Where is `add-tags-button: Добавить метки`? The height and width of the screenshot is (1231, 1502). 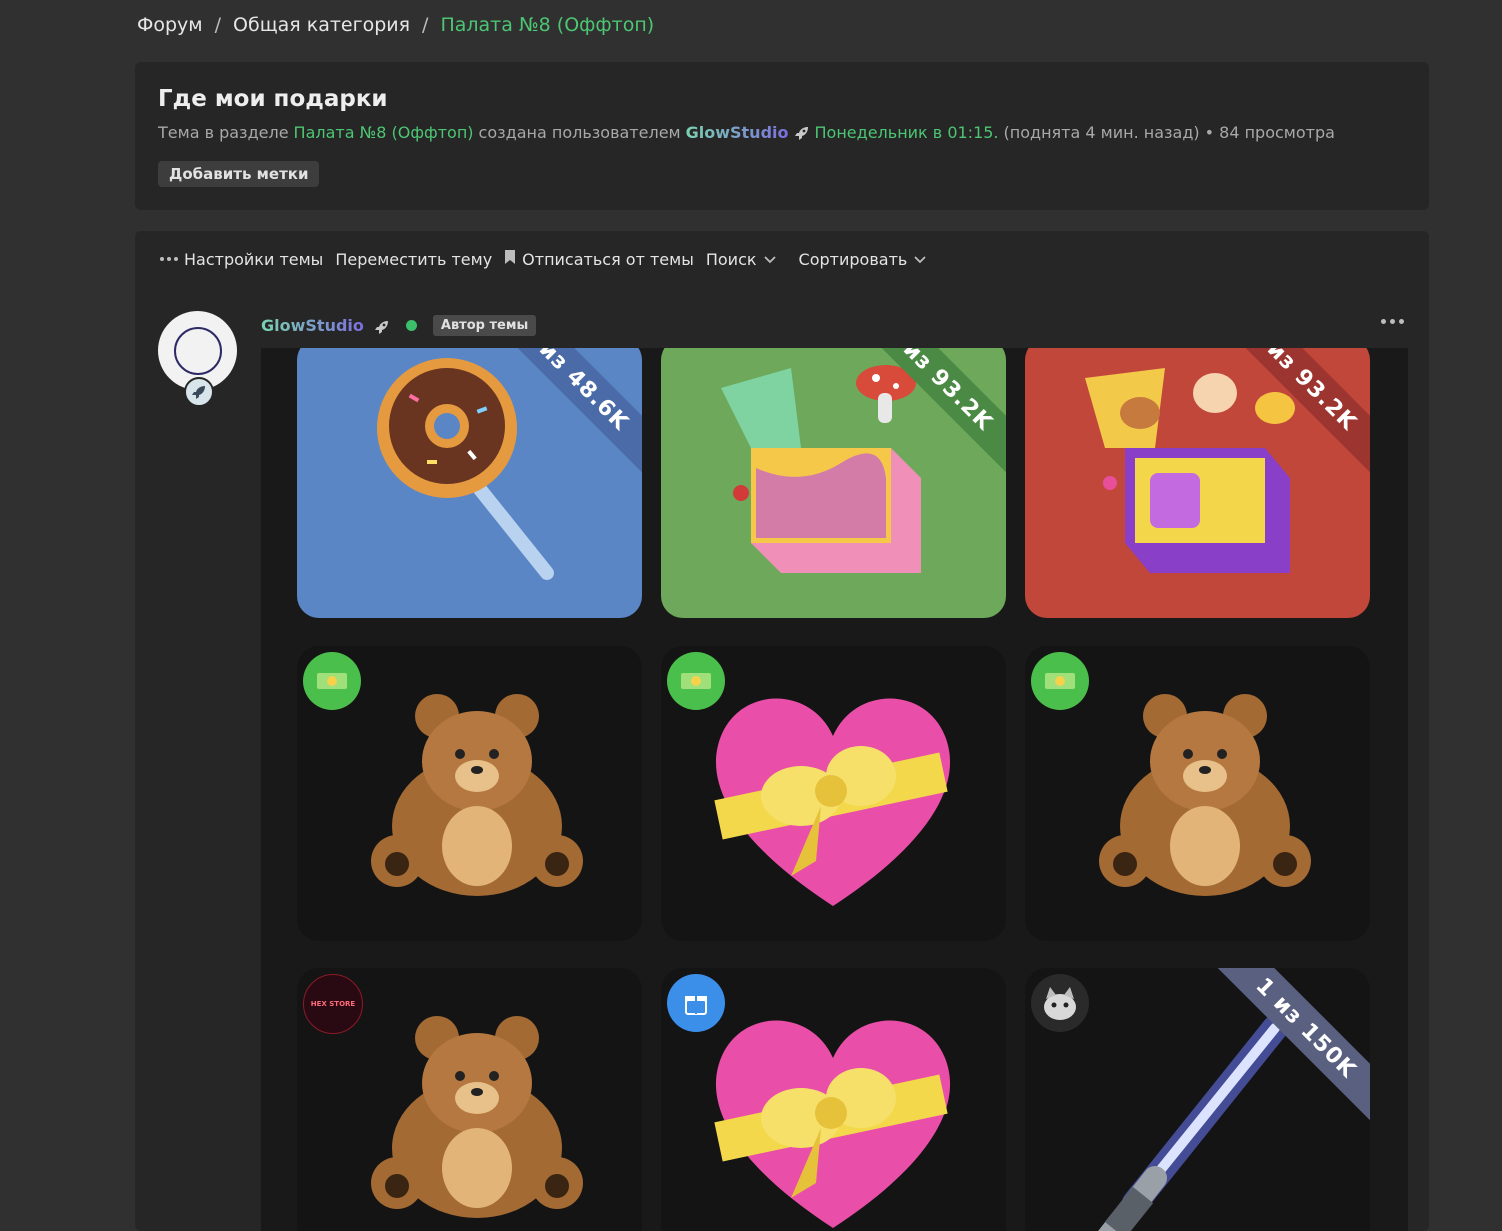
add-tags-button: Добавить метки is located at coordinates (239, 174).